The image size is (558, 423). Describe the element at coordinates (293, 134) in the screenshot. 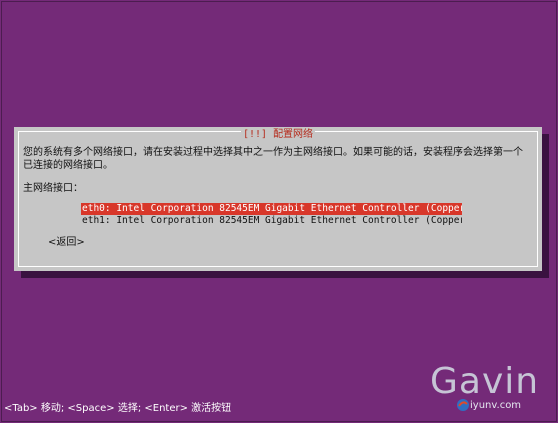

I see `dialog-title-text: 配置网络` at that location.